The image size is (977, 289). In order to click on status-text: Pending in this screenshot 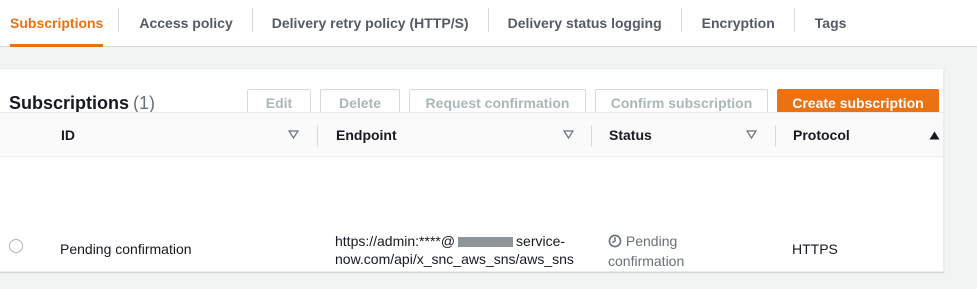, I will do `click(651, 241)`.